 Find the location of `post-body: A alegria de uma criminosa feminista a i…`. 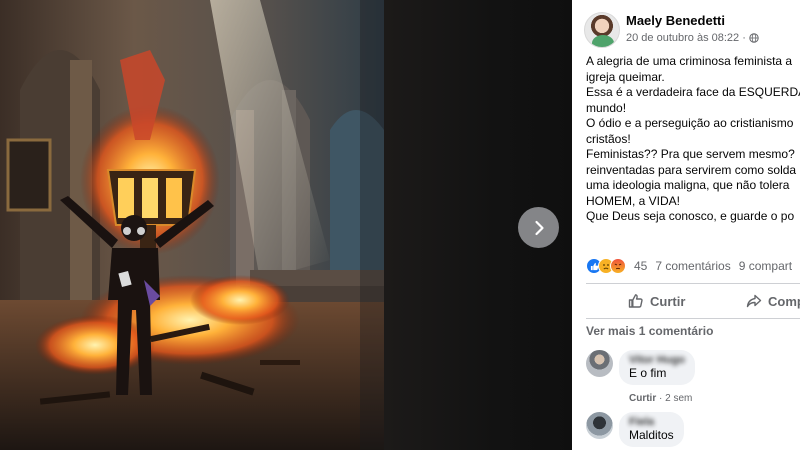

post-body: A alegria de uma criminosa feminista a i… is located at coordinates (693, 139).